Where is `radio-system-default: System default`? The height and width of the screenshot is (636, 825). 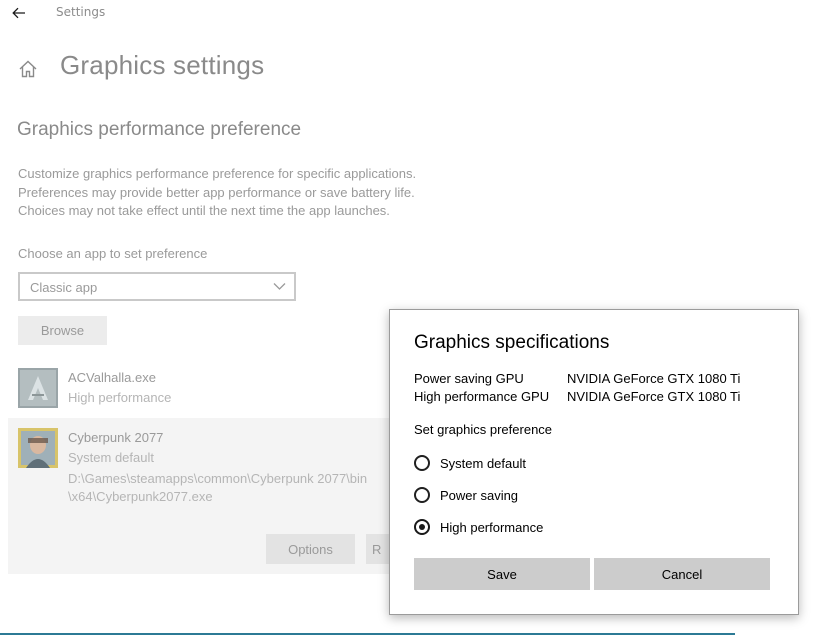
radio-system-default: System default is located at coordinates (470, 463).